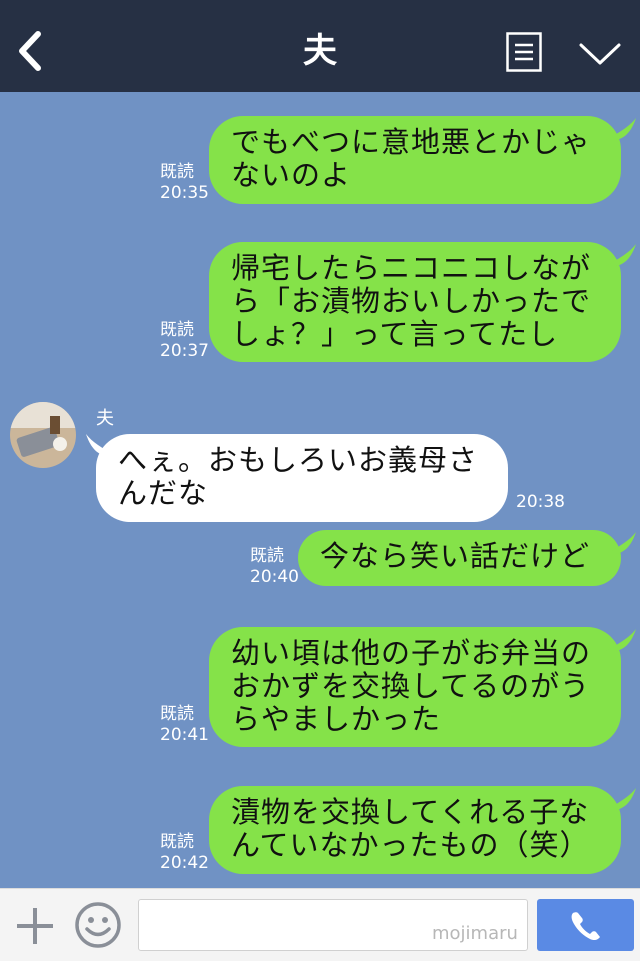 The width and height of the screenshot is (640, 961). What do you see at coordinates (298, 460) in the screenshot?
I see `message-text-line: へぇ。おもしろいお義母さ` at bounding box center [298, 460].